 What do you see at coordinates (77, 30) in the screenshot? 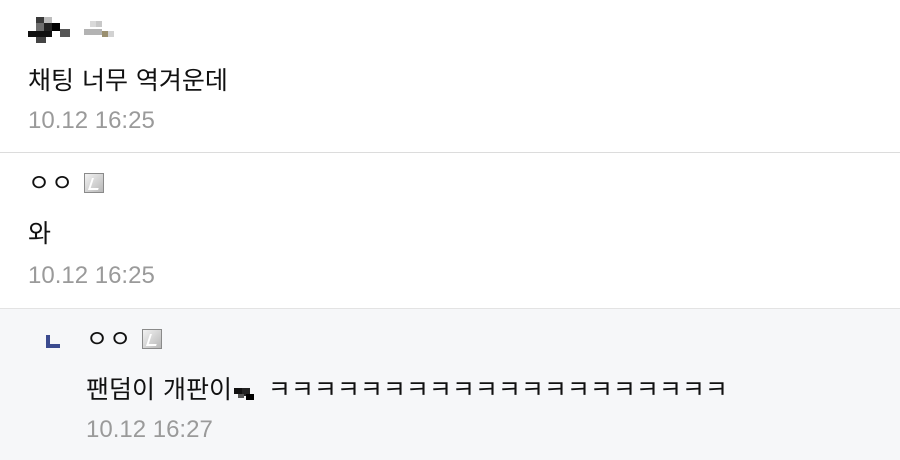
I see `comment-author` at bounding box center [77, 30].